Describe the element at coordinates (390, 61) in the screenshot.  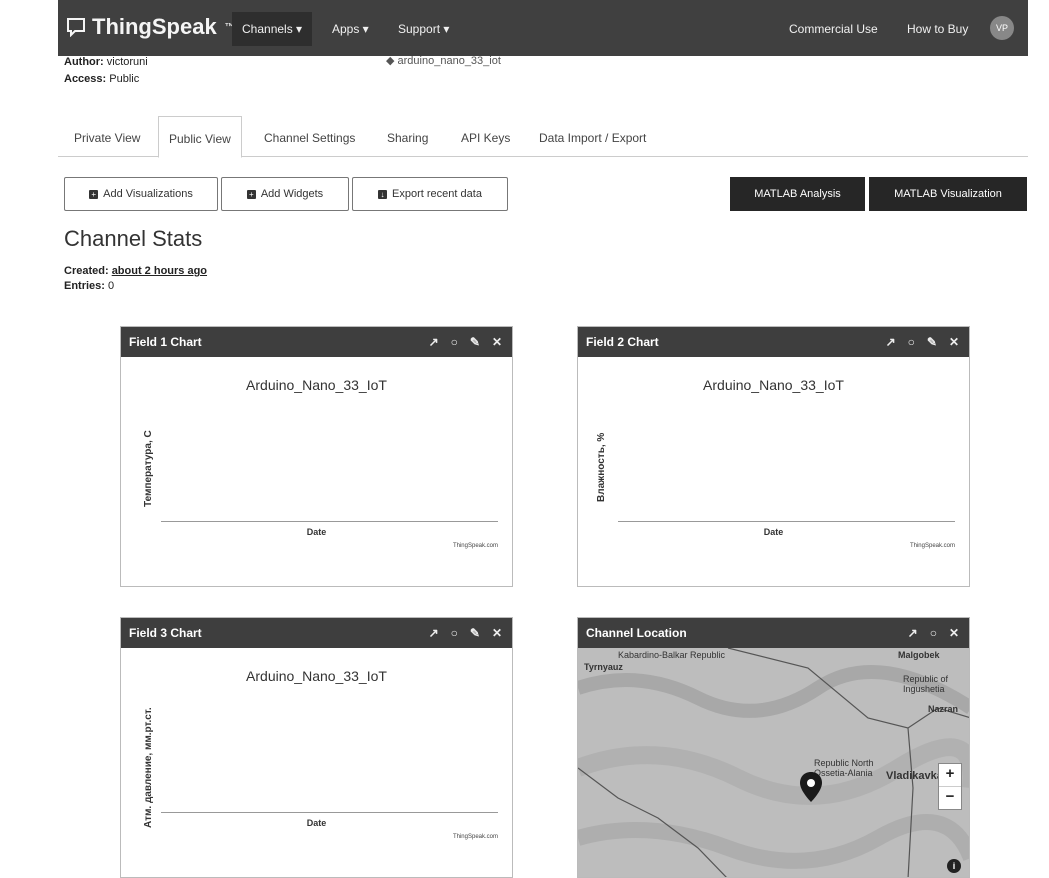
I see `tag-icon: ◆` at that location.